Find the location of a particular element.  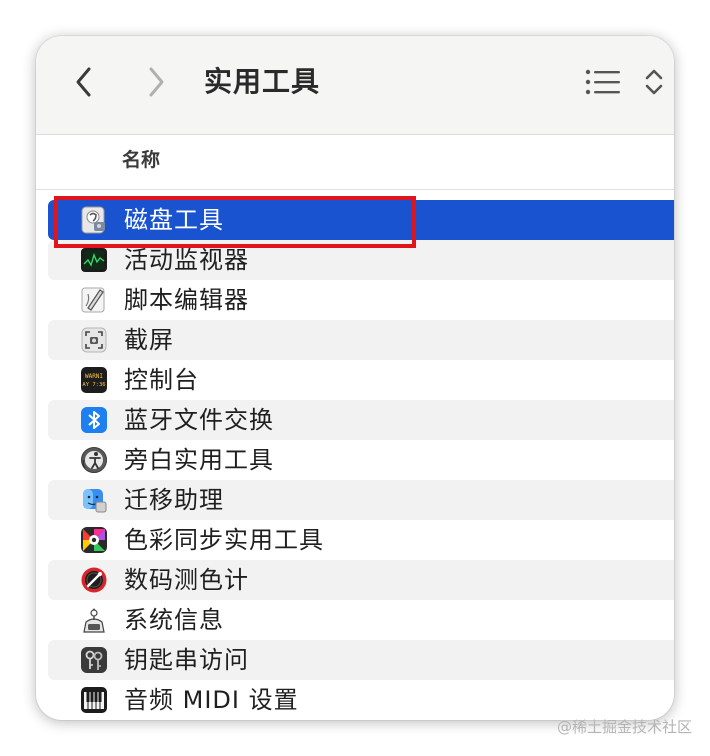

view-options-button is located at coordinates (624, 82).